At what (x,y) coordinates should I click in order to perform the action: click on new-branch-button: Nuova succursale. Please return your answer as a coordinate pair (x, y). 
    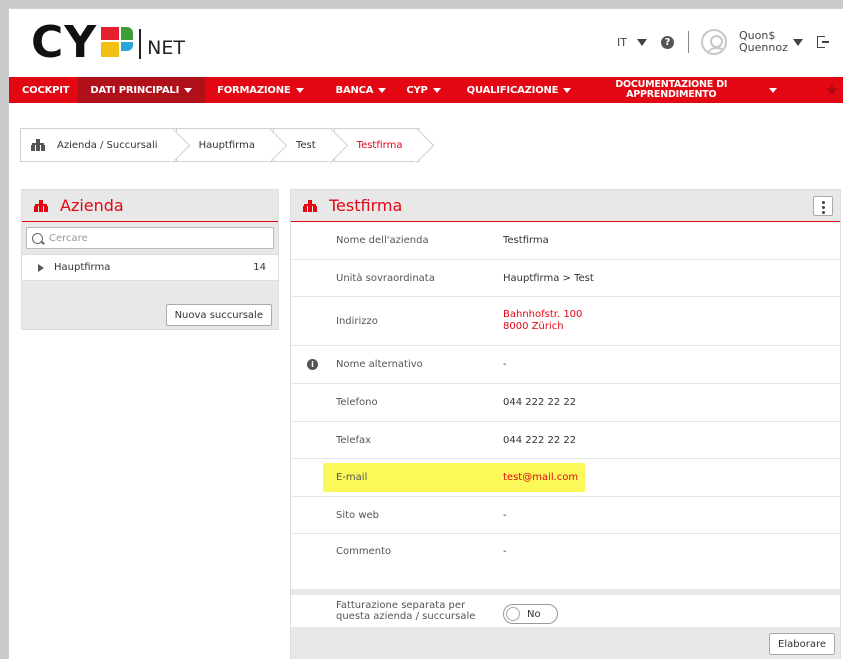
    Looking at the image, I should click on (218, 315).